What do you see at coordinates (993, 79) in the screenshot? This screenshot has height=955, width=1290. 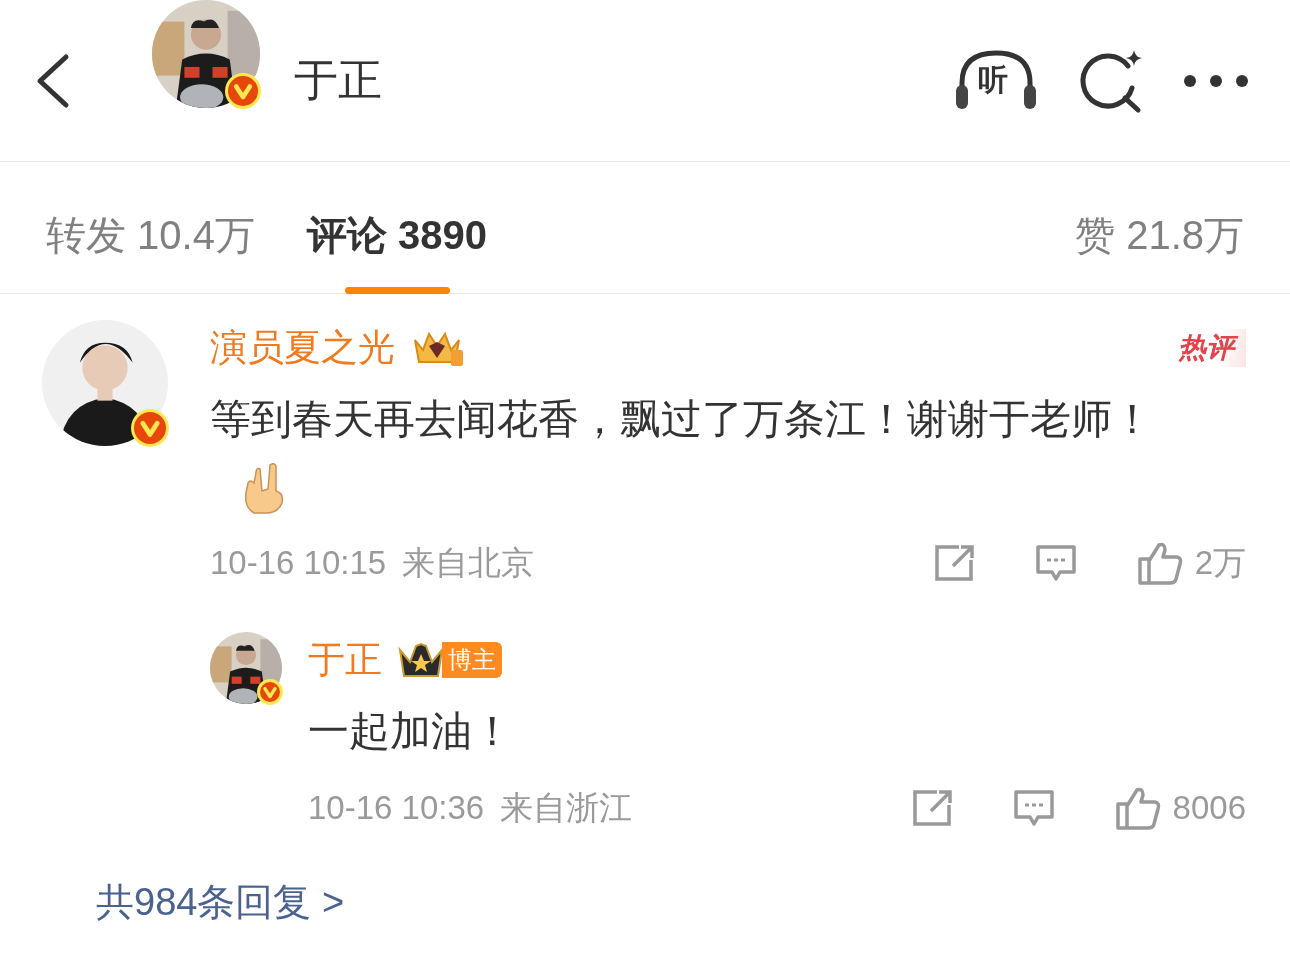 I see `listen-label: 听` at bounding box center [993, 79].